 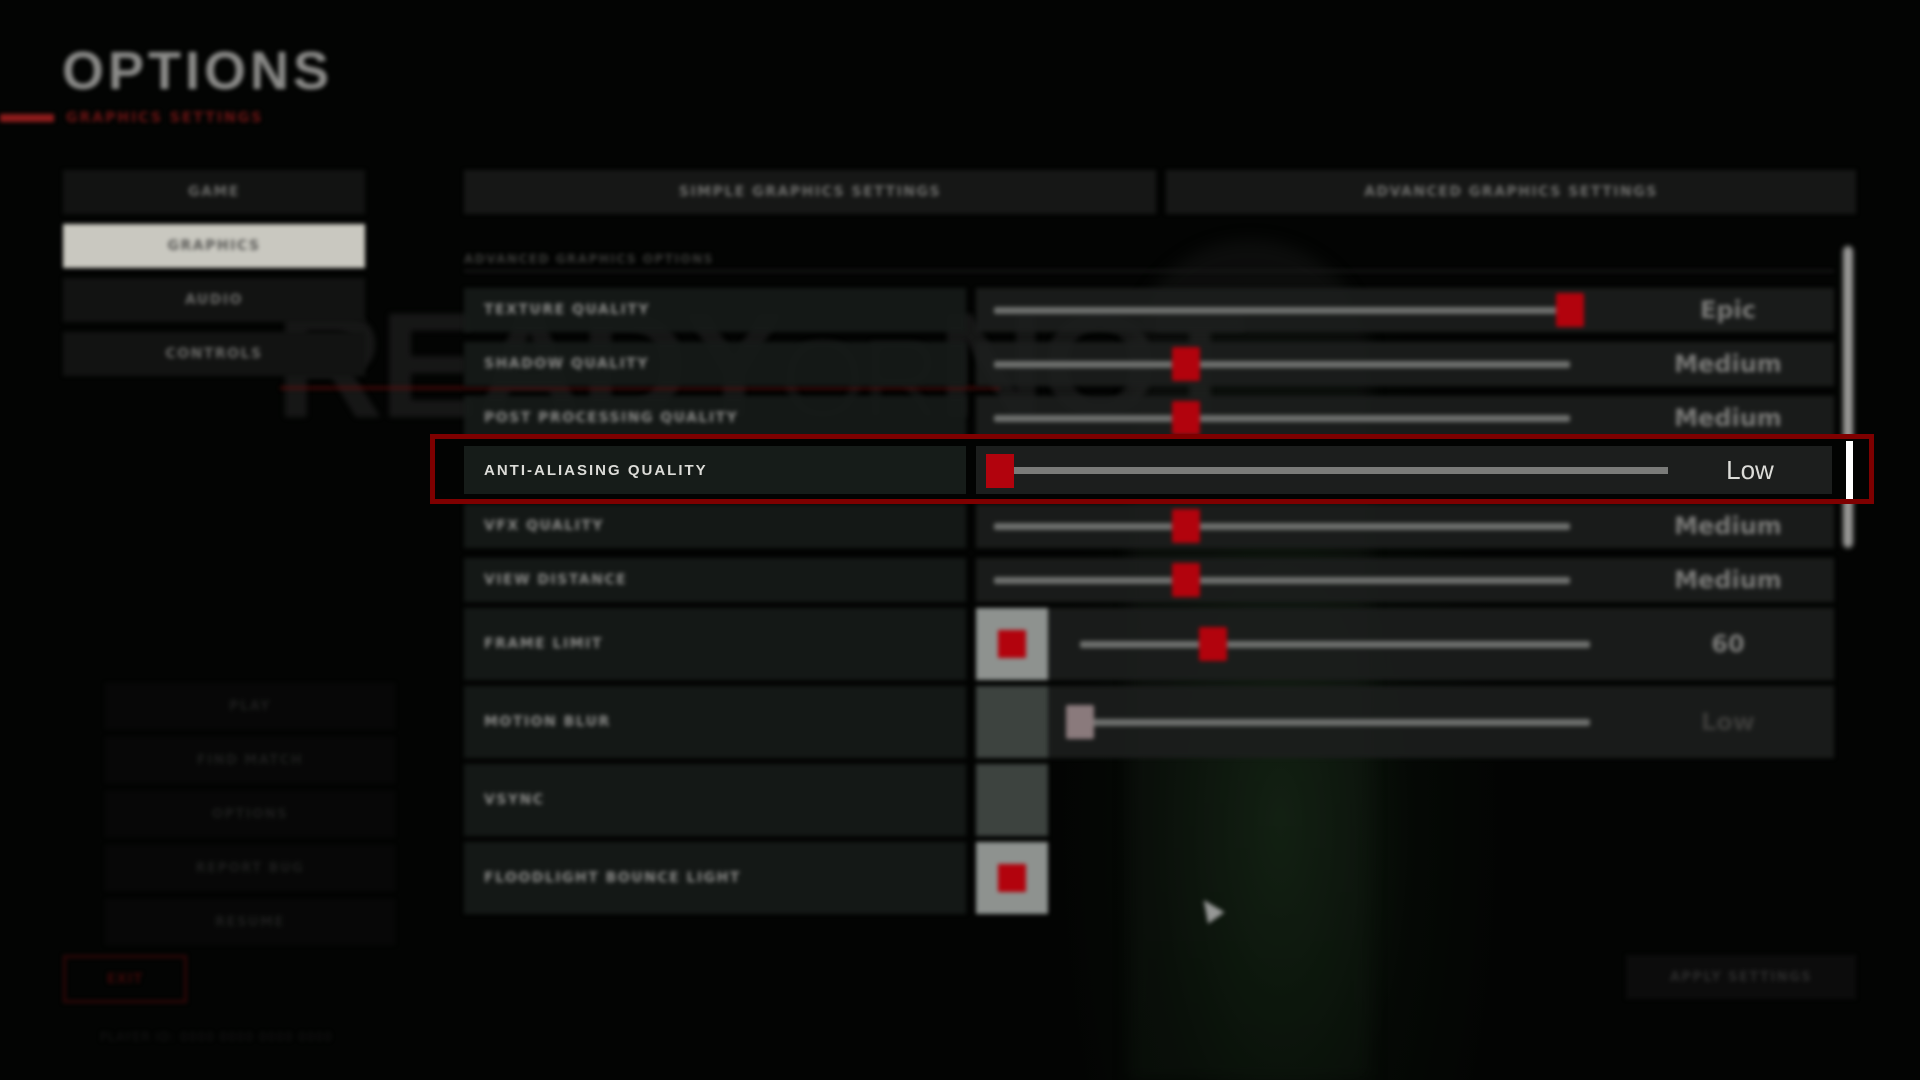 I want to click on motion-blur-checkbox, so click(x=1012, y=722).